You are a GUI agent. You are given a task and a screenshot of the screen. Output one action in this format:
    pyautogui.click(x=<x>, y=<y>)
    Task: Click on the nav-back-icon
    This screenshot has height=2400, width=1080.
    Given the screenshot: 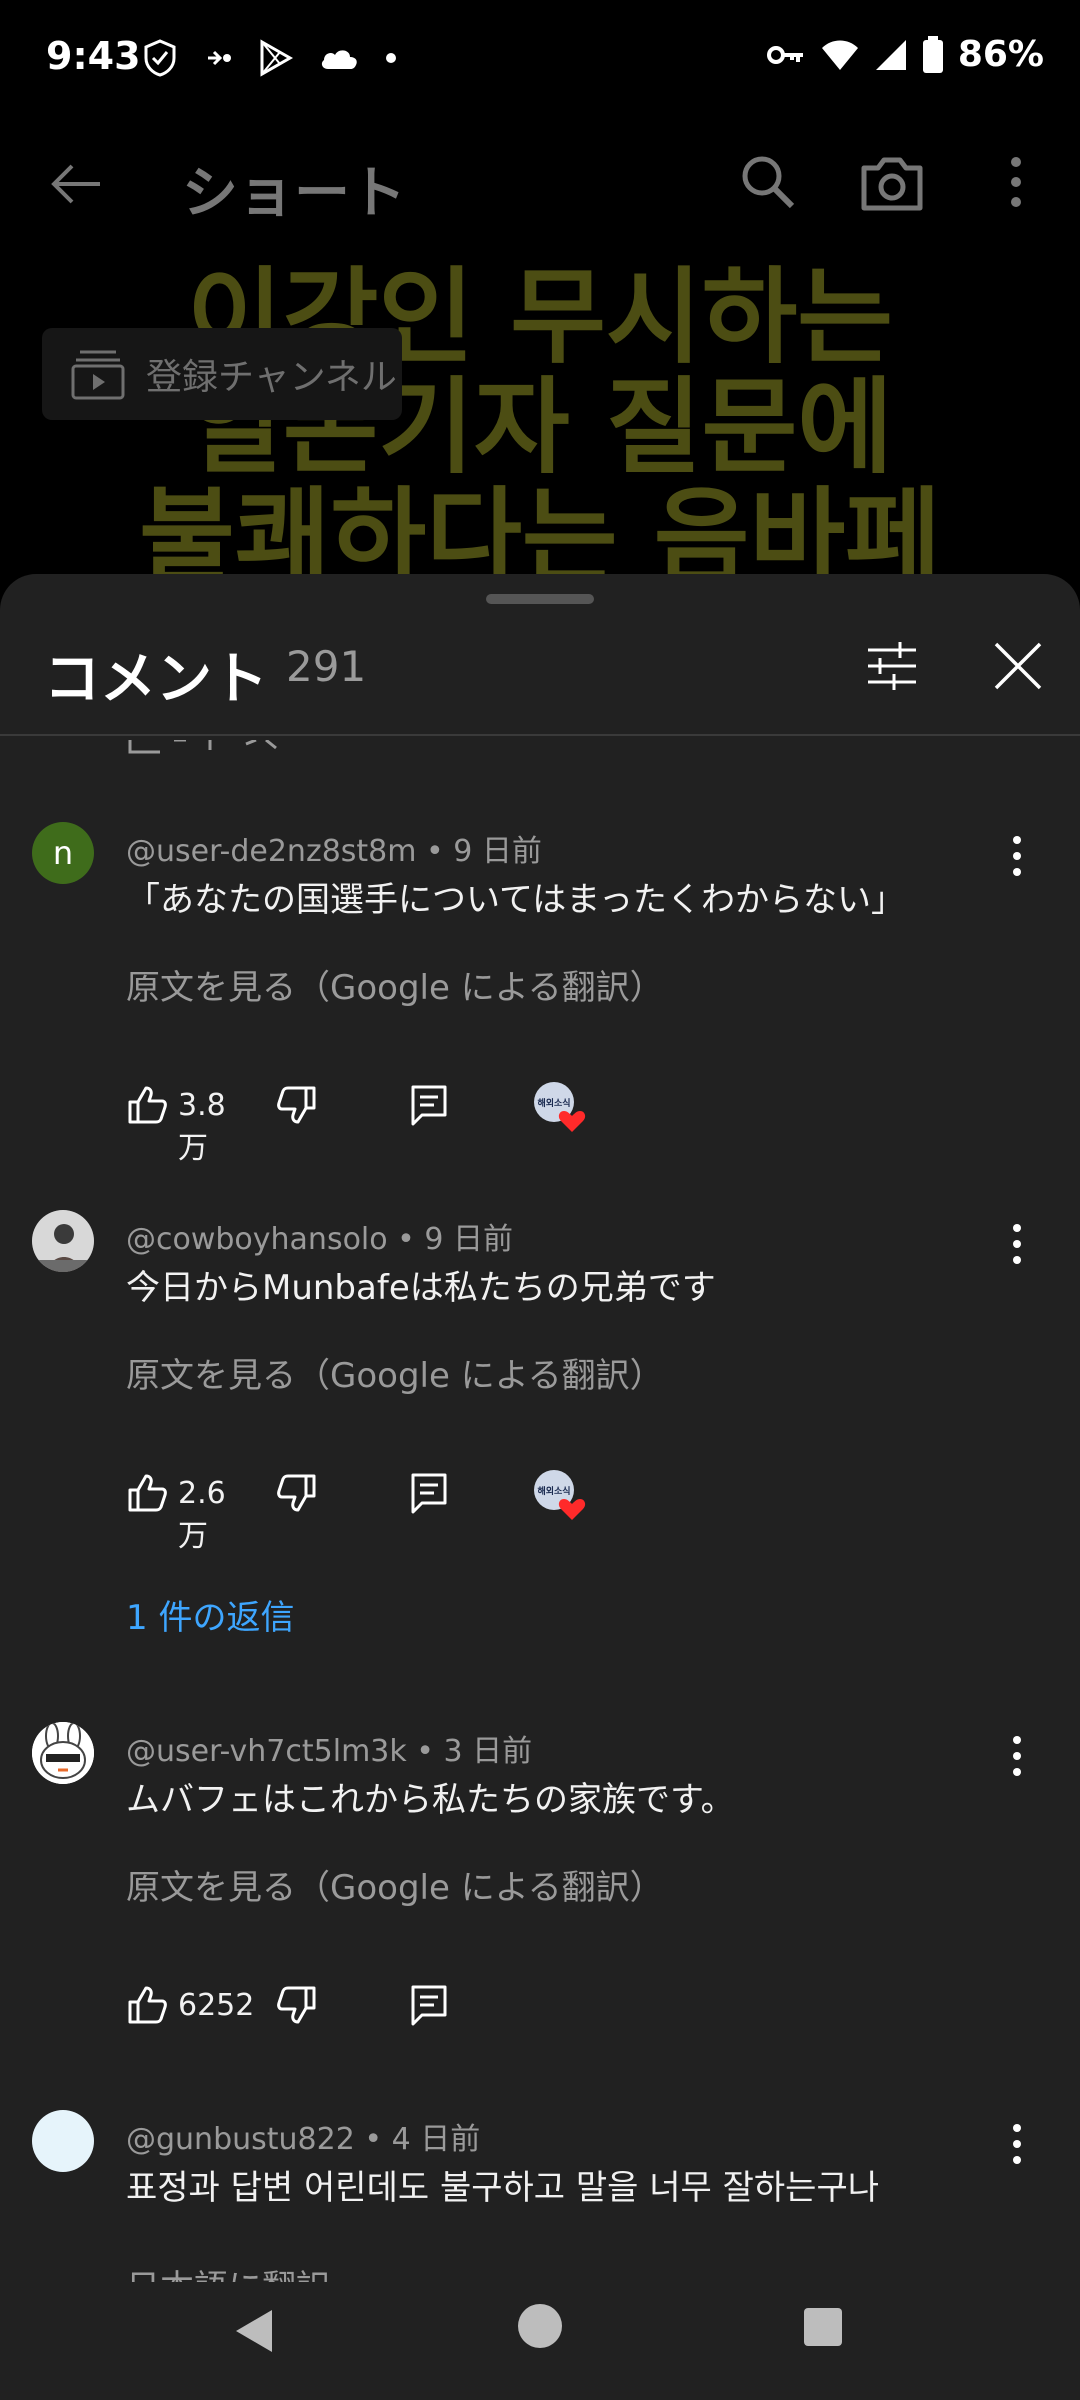 What is the action you would take?
    pyautogui.click(x=254, y=2331)
    